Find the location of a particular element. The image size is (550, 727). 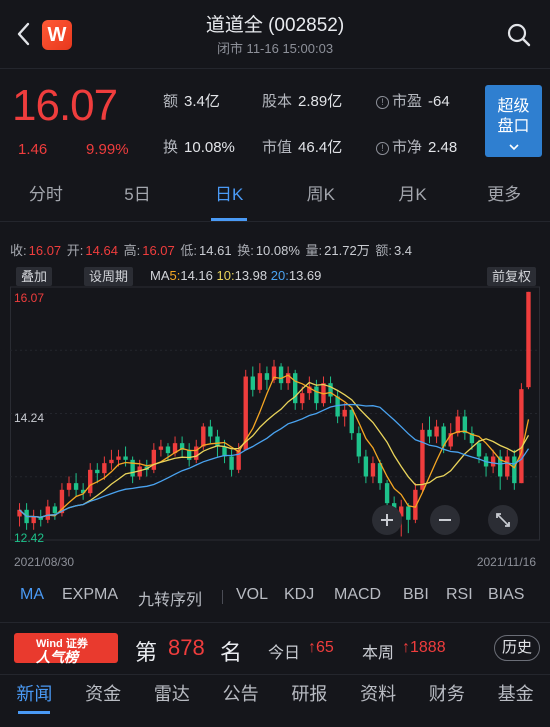

indicator-td9: 九转序列 is located at coordinates (170, 598).